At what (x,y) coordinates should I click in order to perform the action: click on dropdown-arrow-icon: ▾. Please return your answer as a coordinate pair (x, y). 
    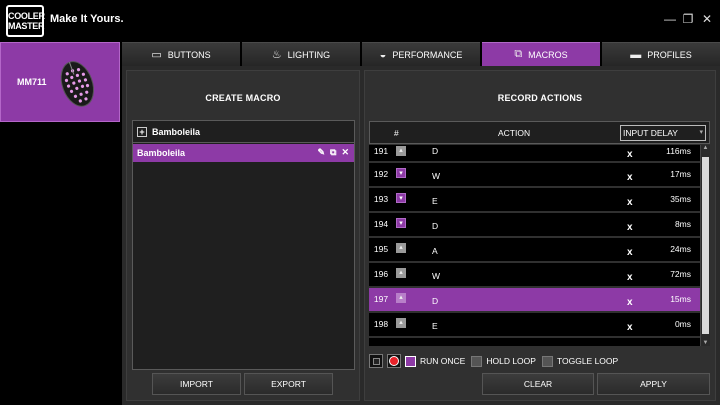
    Looking at the image, I should click on (701, 132).